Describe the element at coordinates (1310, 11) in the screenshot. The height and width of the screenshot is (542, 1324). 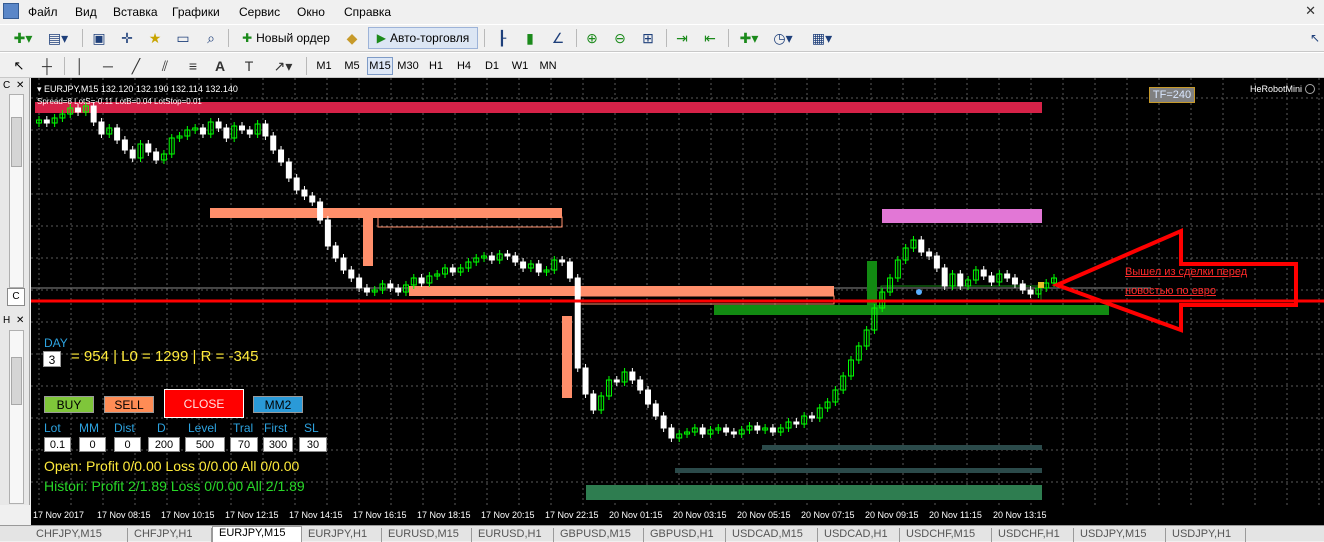
I see `close-icon: ✕` at that location.